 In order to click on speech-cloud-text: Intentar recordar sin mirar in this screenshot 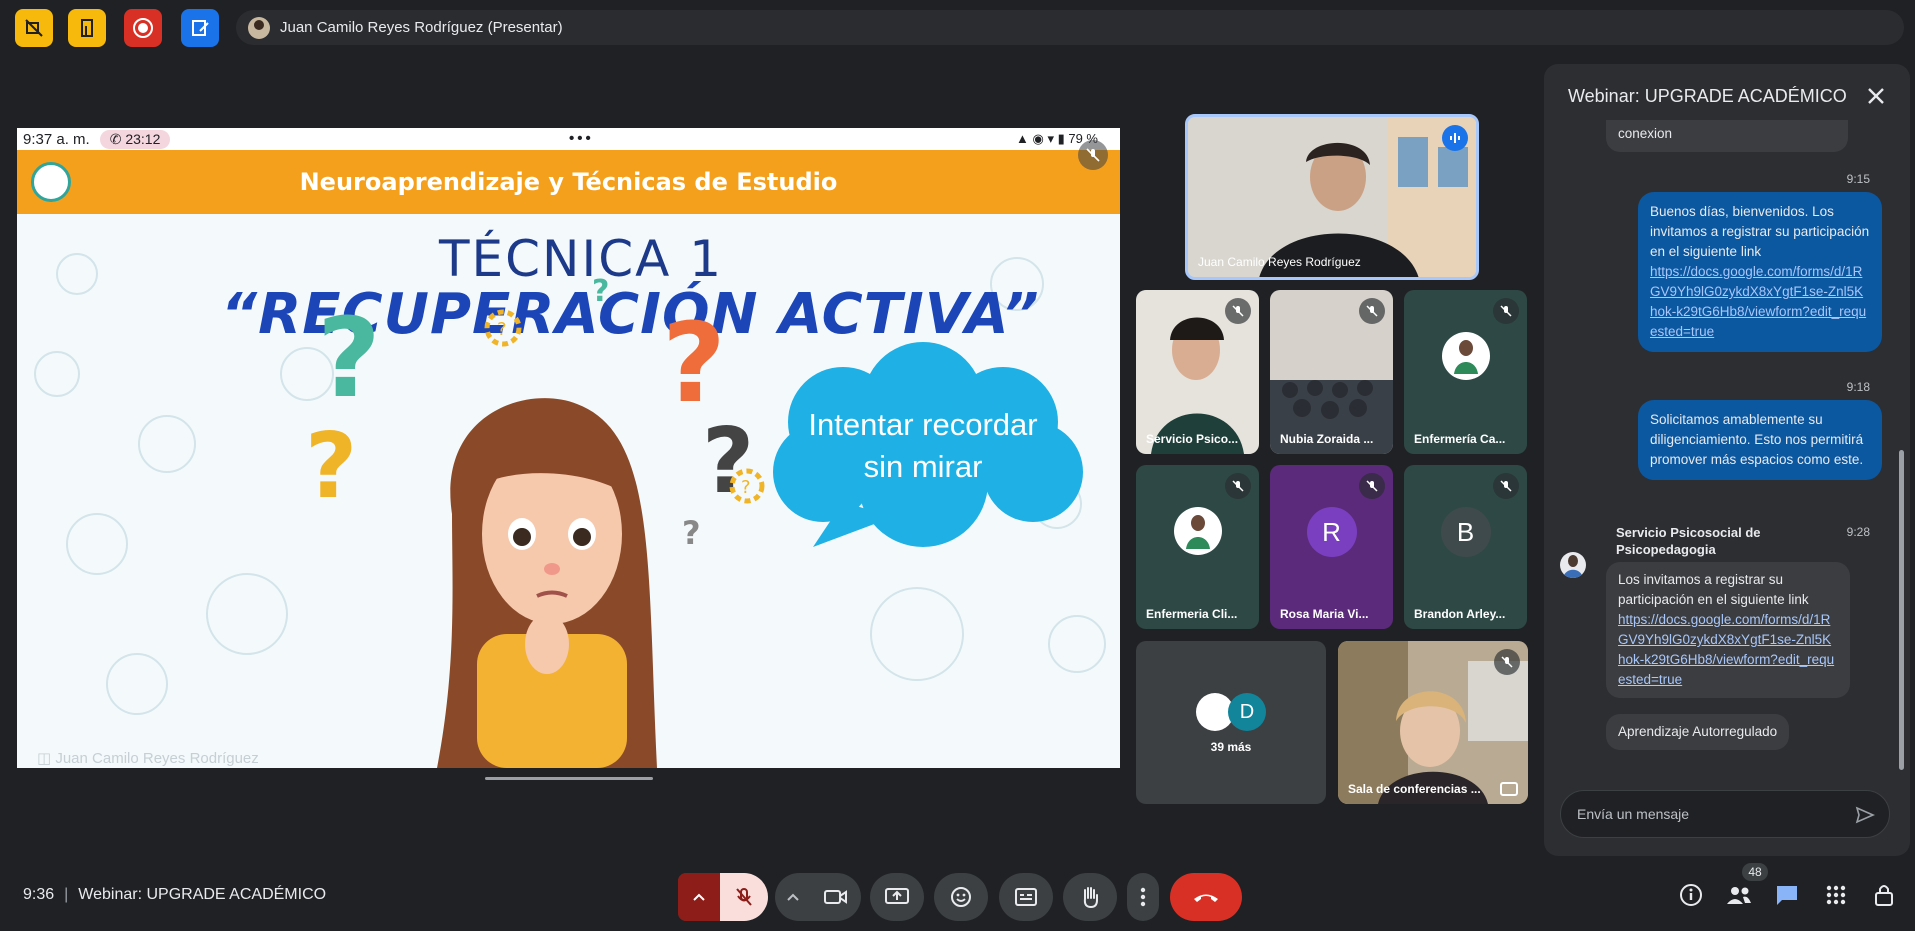, I will do `click(923, 446)`.